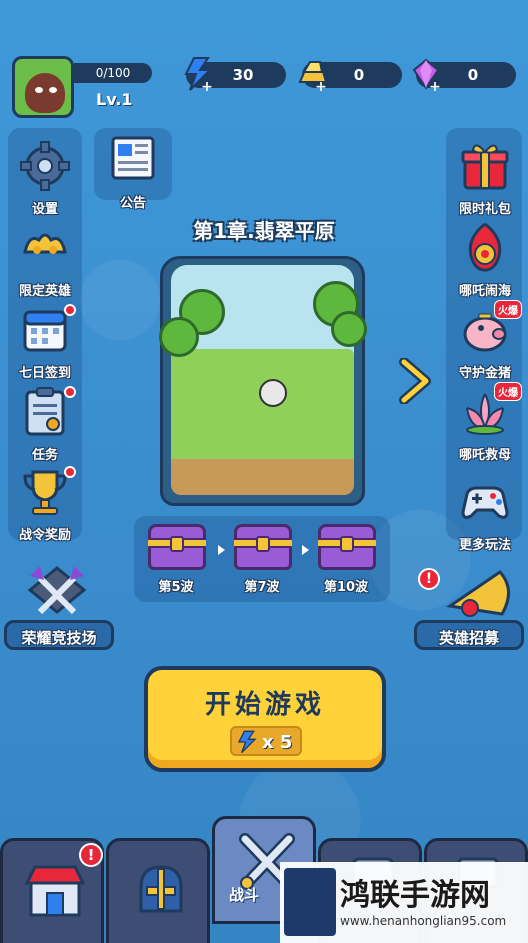 This screenshot has width=528, height=943. What do you see at coordinates (207, 87) in the screenshot?
I see `add-energy-button: +` at bounding box center [207, 87].